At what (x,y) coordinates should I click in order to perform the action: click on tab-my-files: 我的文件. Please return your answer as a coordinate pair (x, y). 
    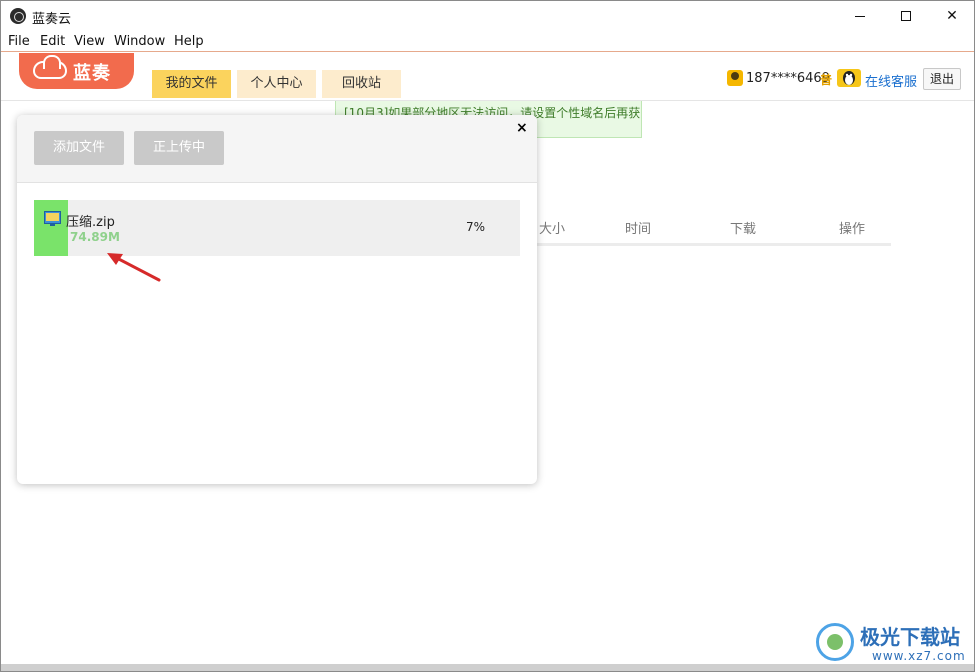
    Looking at the image, I should click on (191, 84).